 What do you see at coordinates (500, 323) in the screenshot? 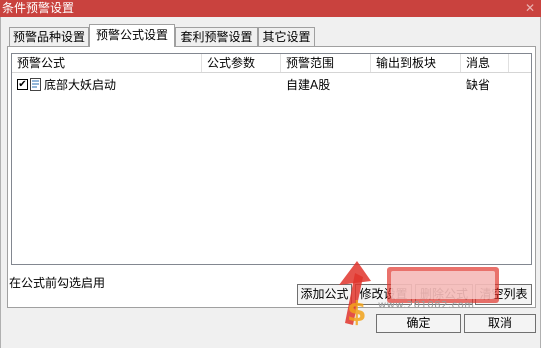
I see `cancel-button: 取消` at bounding box center [500, 323].